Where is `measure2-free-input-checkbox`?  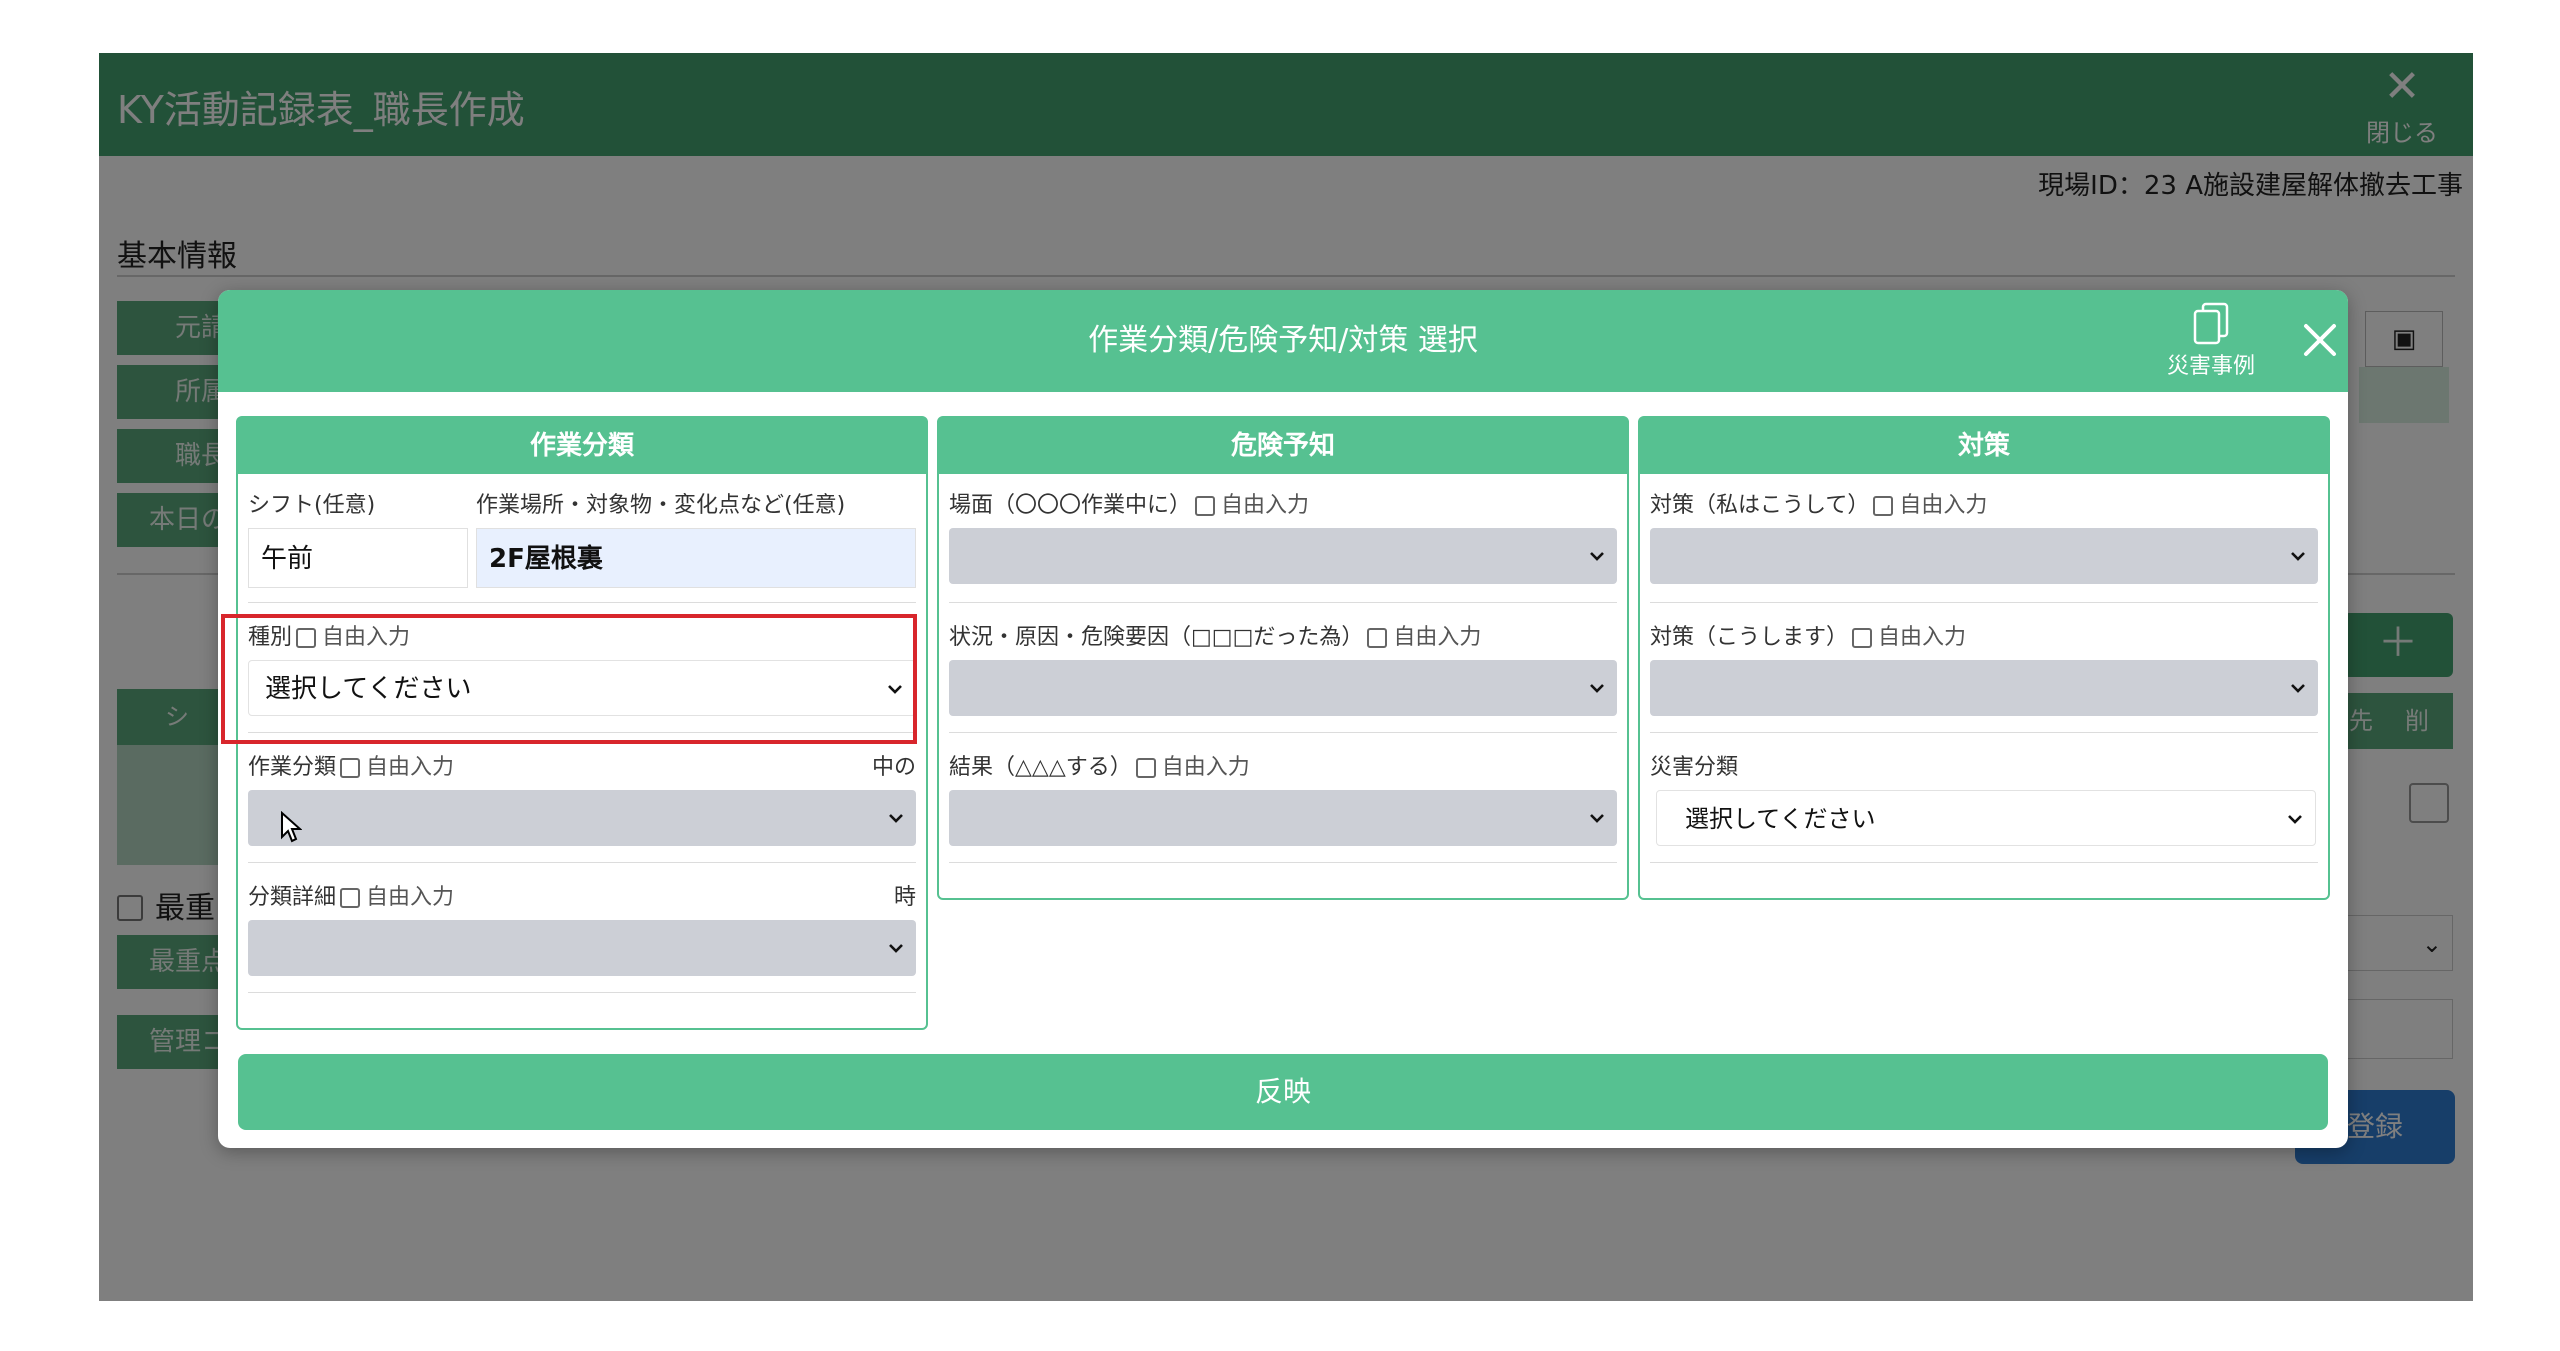
measure2-free-input-checkbox is located at coordinates (1862, 638).